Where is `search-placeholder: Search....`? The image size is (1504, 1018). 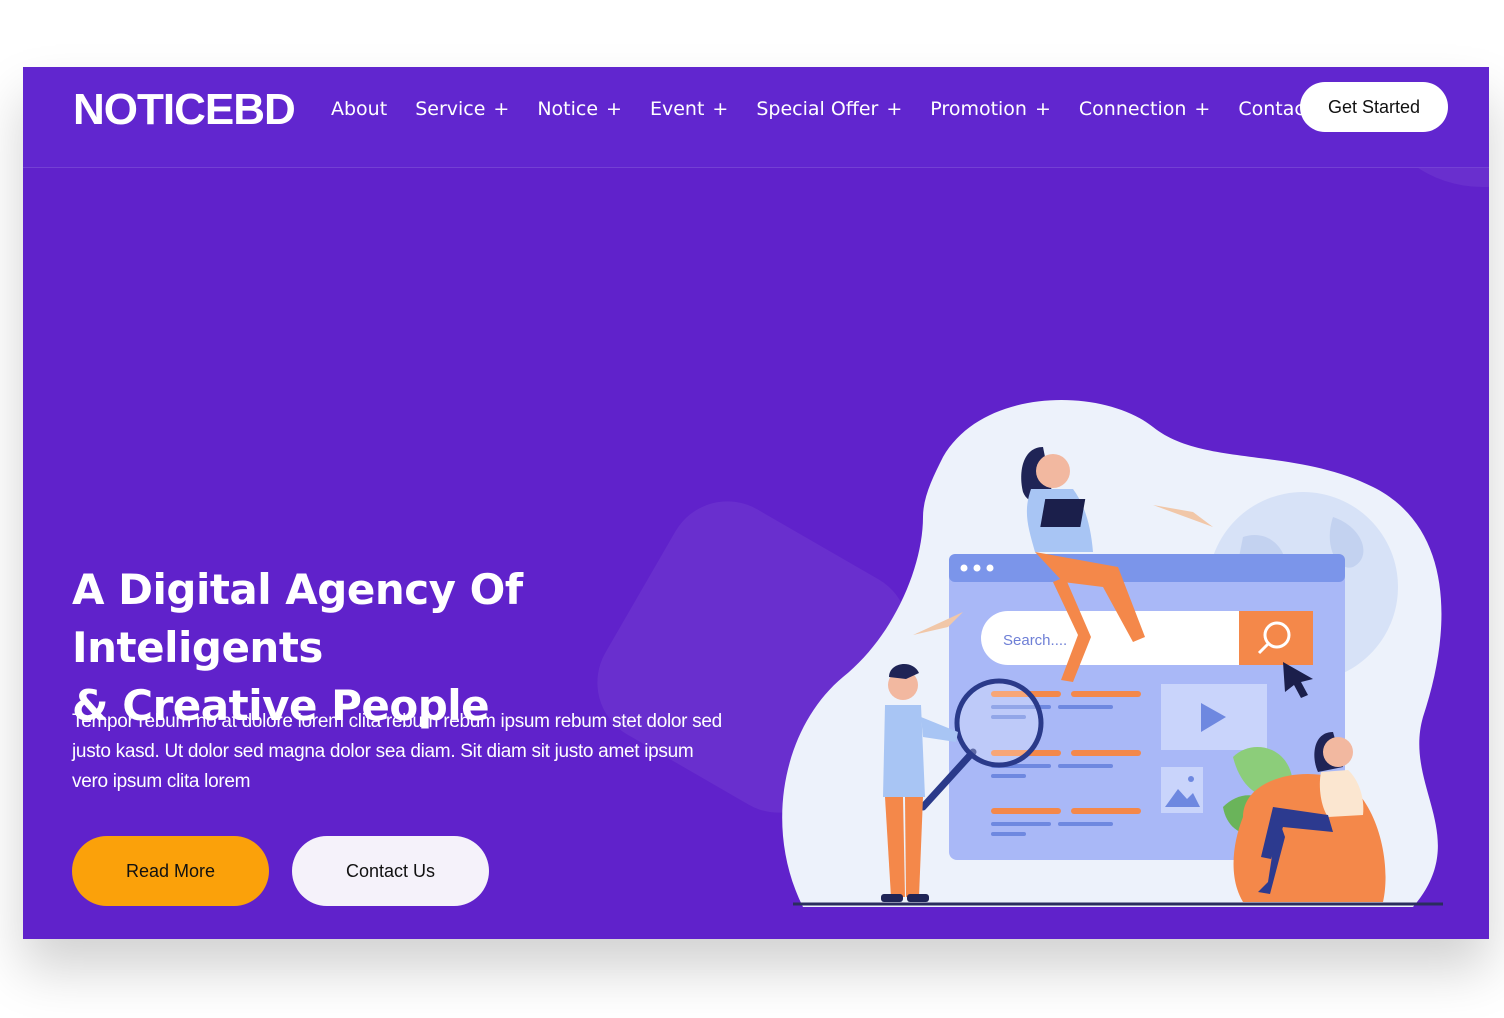 search-placeholder: Search.... is located at coordinates (1035, 640).